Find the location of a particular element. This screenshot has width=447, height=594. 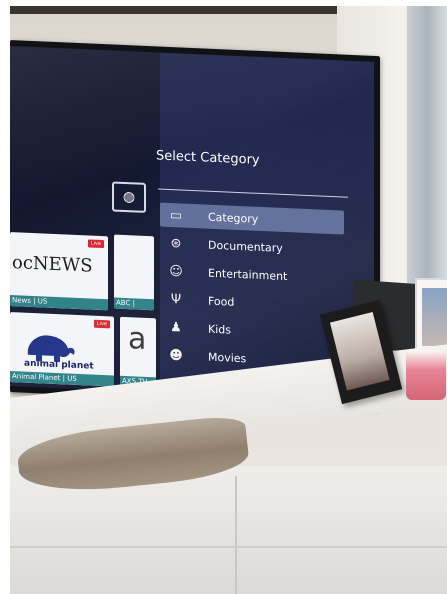

divider is located at coordinates (253, 193).